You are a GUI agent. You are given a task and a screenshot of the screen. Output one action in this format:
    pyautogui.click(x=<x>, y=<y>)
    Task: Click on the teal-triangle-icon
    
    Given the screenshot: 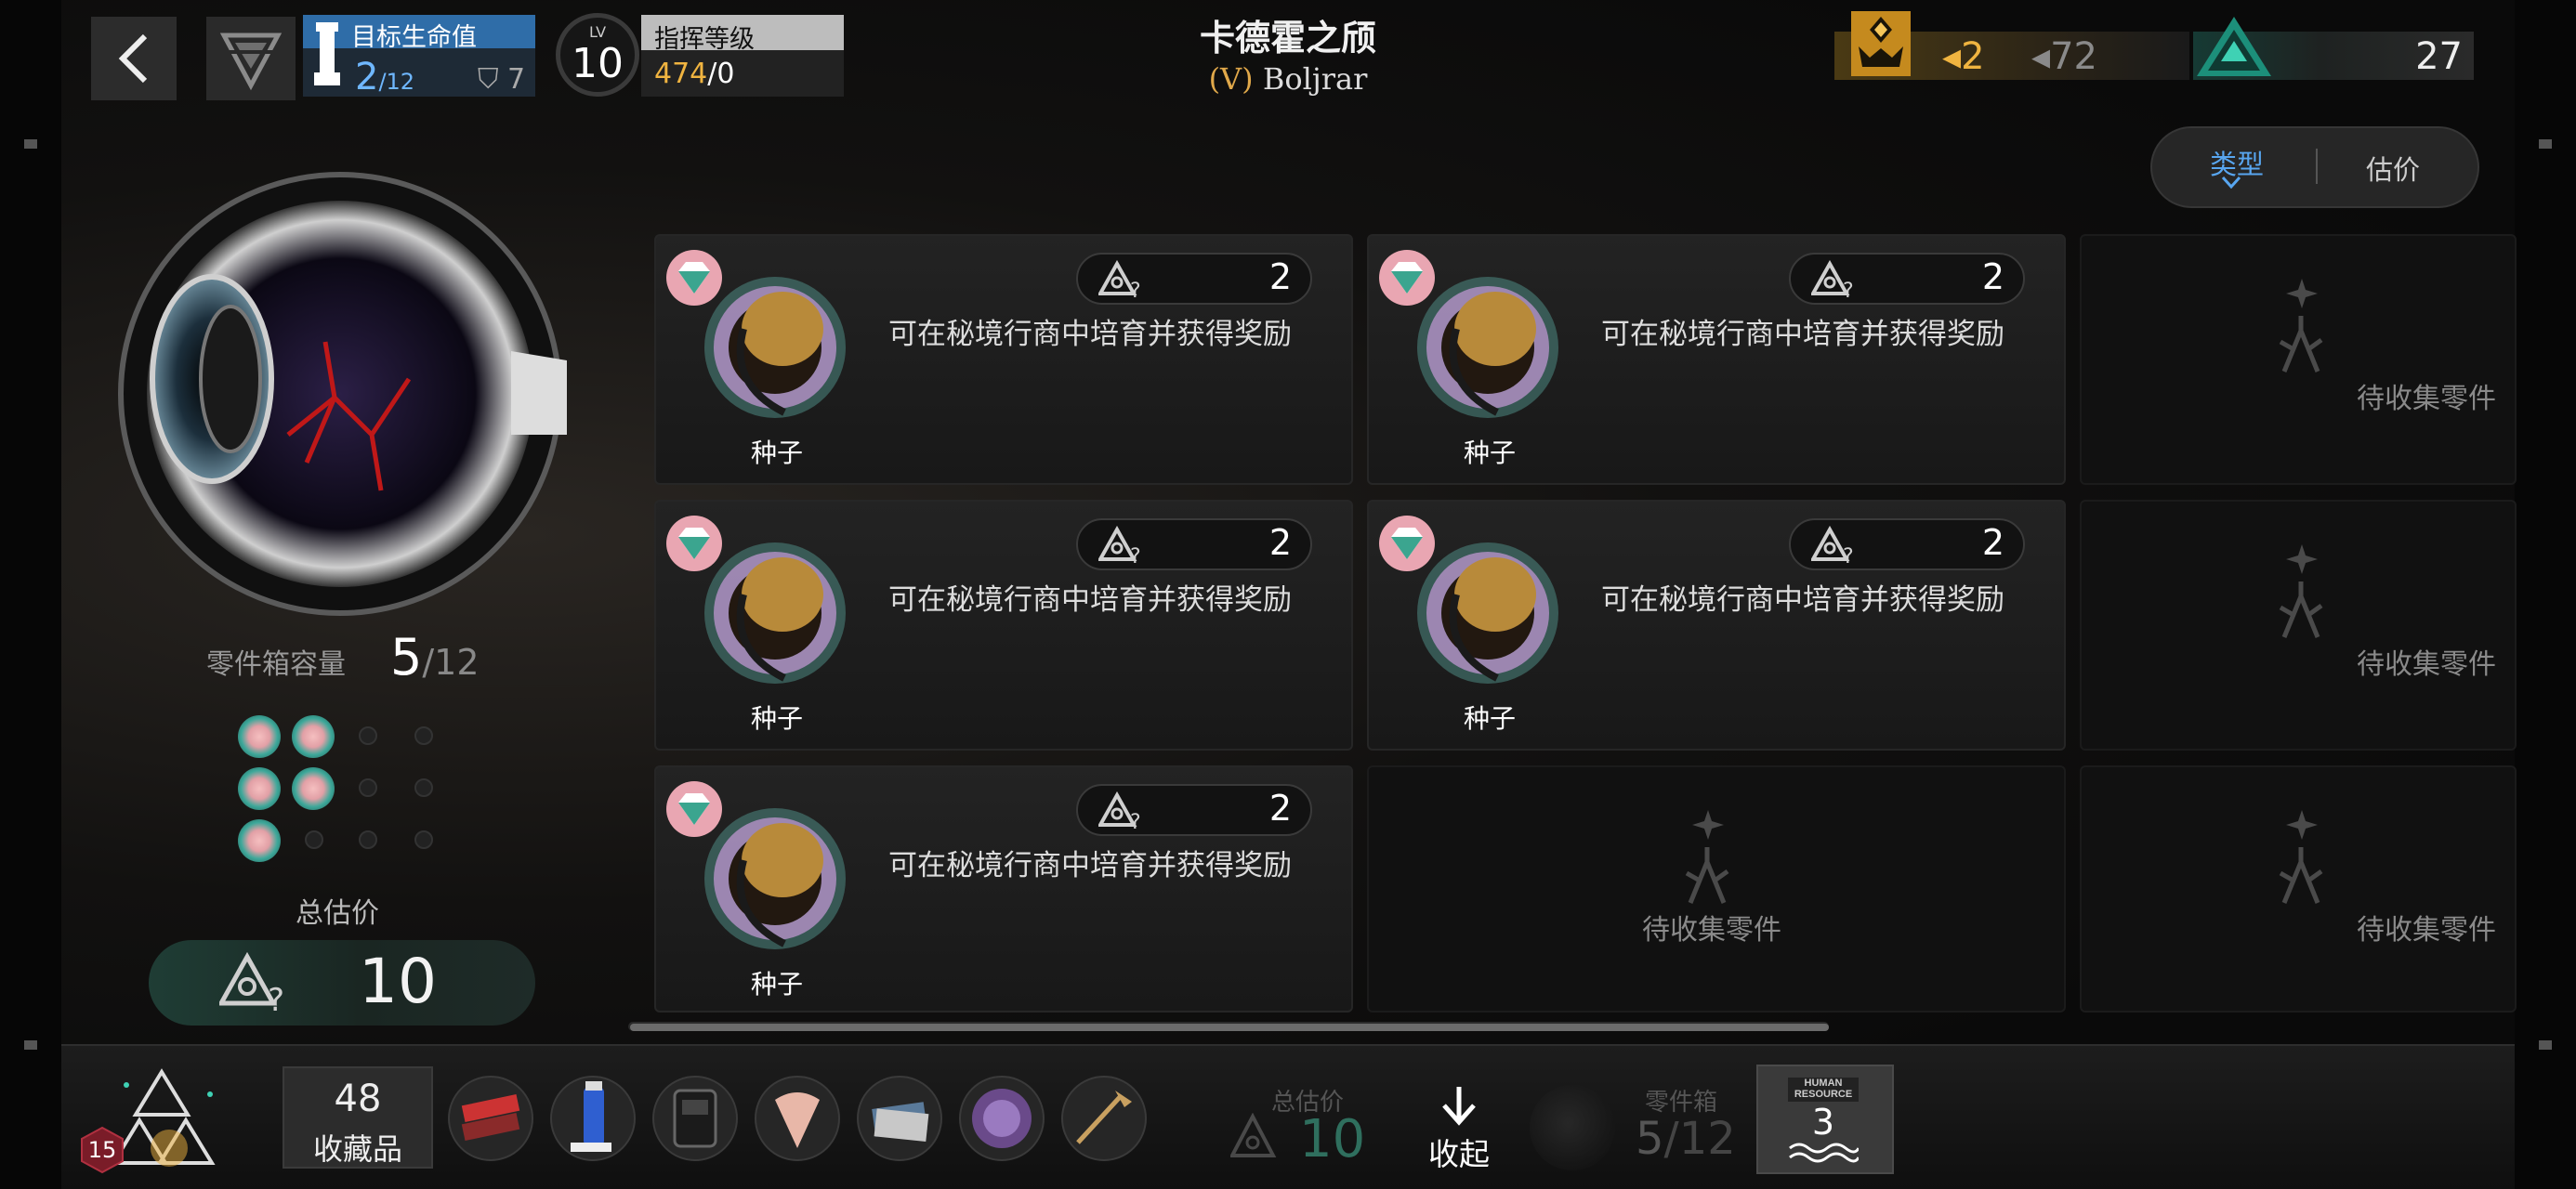 What is the action you would take?
    pyautogui.click(x=2234, y=46)
    